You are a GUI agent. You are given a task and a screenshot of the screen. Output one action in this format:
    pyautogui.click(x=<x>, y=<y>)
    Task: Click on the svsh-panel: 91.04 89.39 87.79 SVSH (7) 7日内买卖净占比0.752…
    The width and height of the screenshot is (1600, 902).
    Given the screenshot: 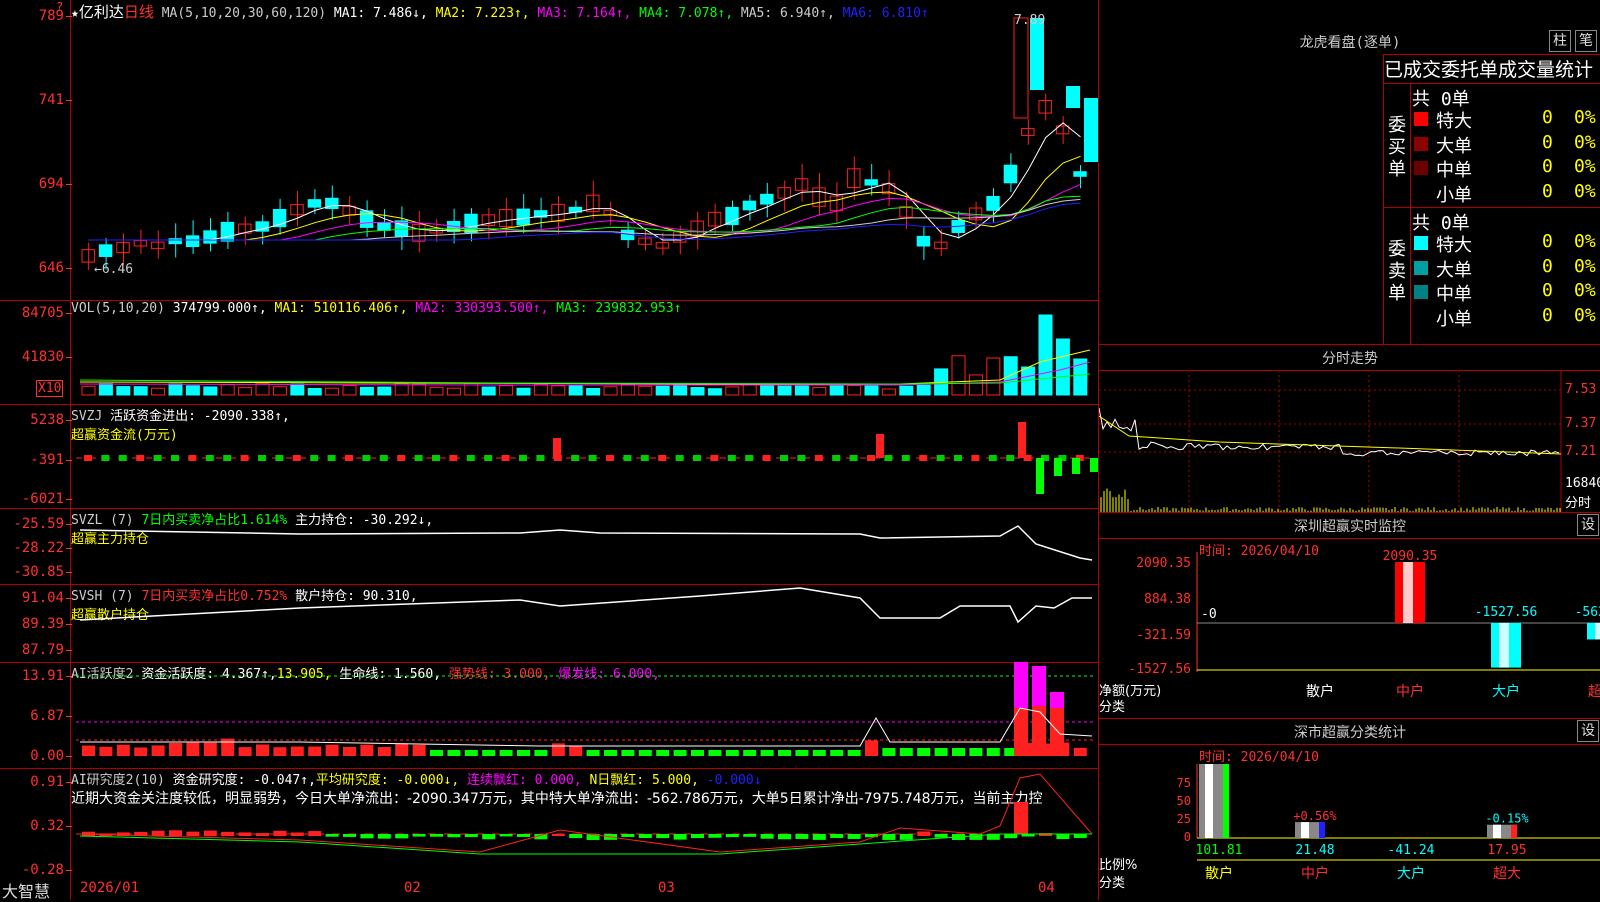 What is the action you would take?
    pyautogui.click(x=549, y=623)
    